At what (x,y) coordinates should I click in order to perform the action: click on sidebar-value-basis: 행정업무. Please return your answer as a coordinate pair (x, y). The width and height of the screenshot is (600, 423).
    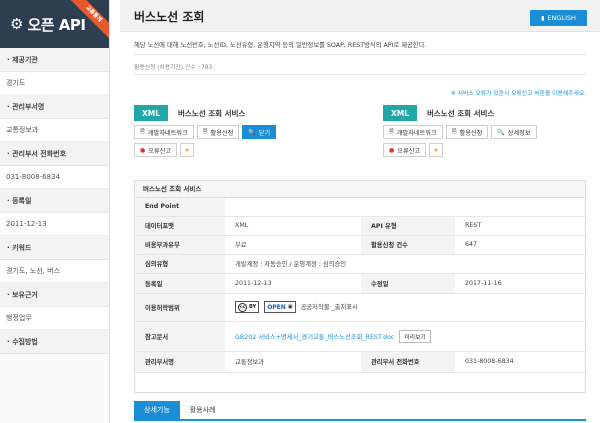
    Looking at the image, I should click on (54, 318).